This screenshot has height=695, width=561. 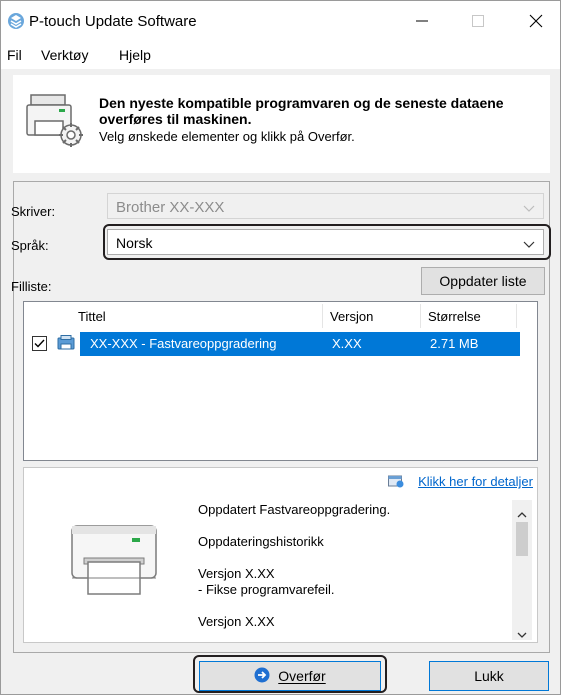 What do you see at coordinates (33, 211) in the screenshot?
I see `printer-label: Skriver:` at bounding box center [33, 211].